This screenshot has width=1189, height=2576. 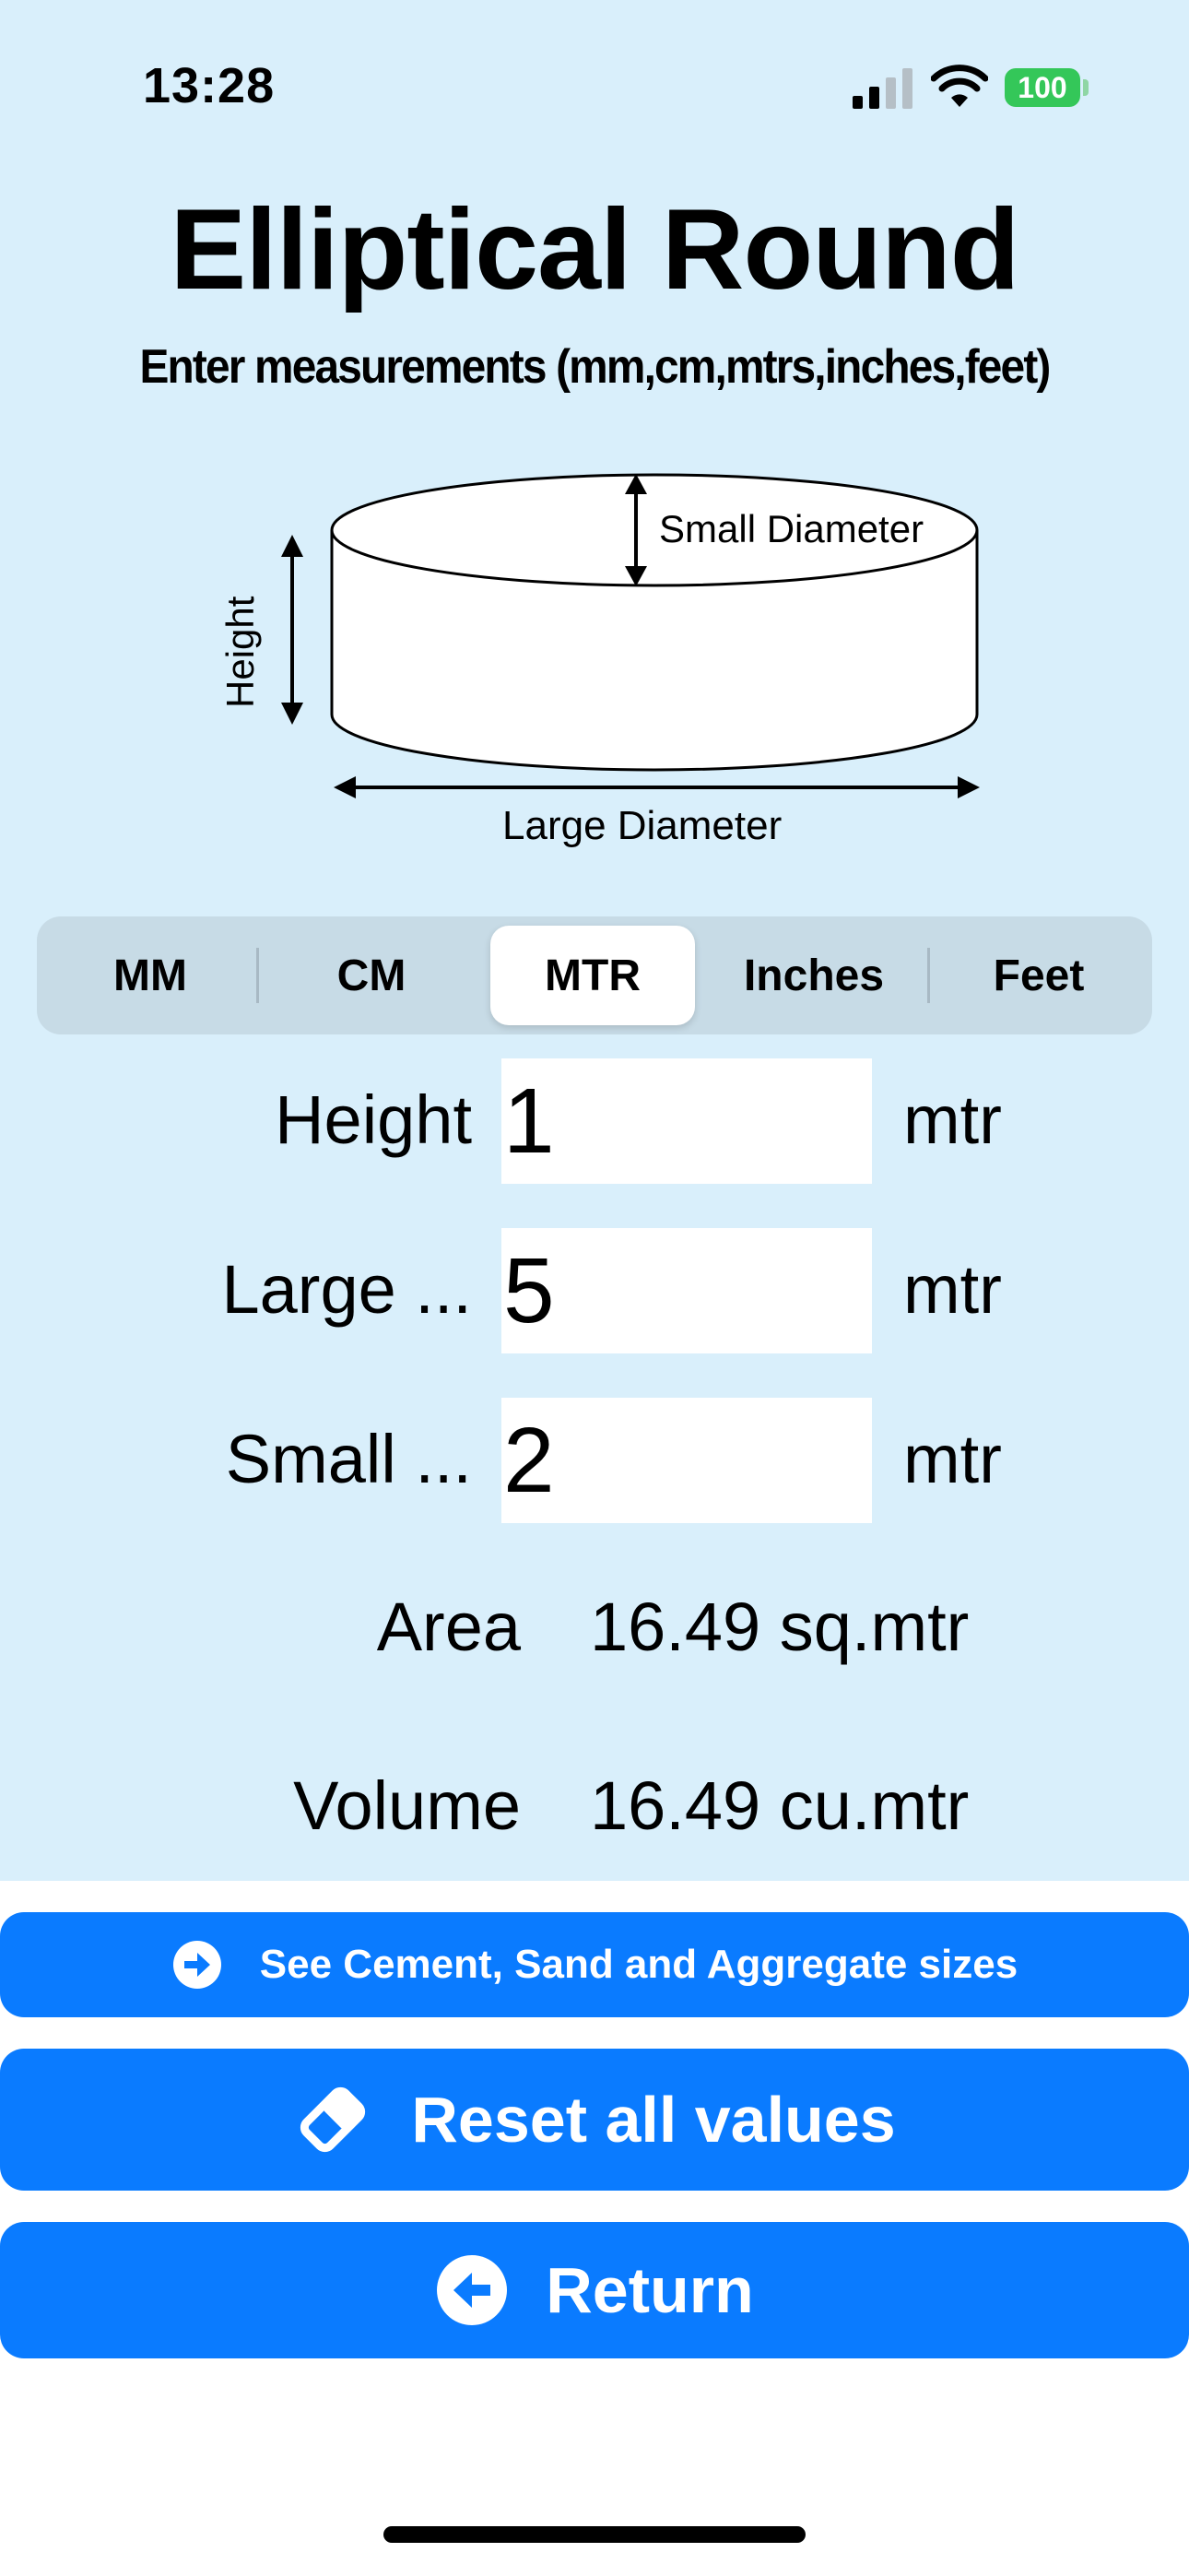 I want to click on large-diameter-input, so click(x=687, y=1290).